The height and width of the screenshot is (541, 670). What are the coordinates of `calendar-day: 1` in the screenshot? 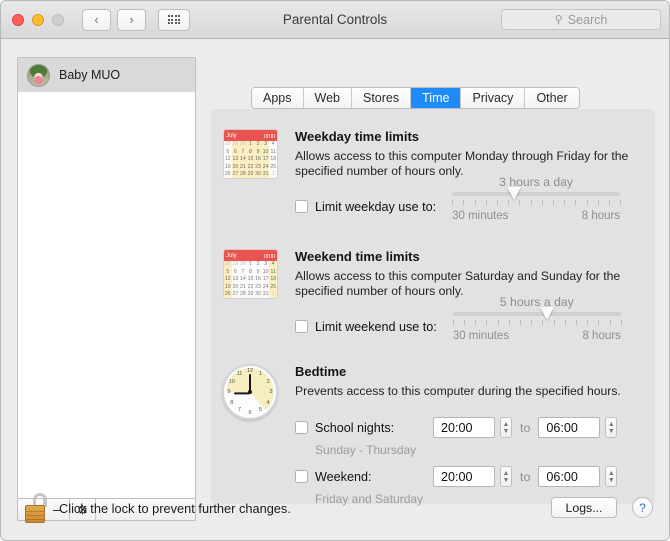 It's located at (273, 174).